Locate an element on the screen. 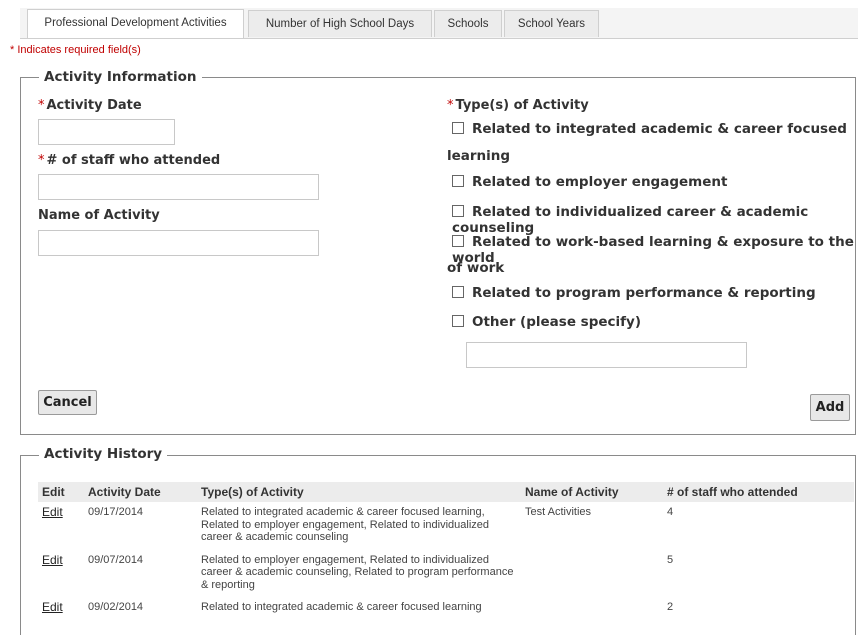  checkbox-integrated-academic is located at coordinates (458, 127).